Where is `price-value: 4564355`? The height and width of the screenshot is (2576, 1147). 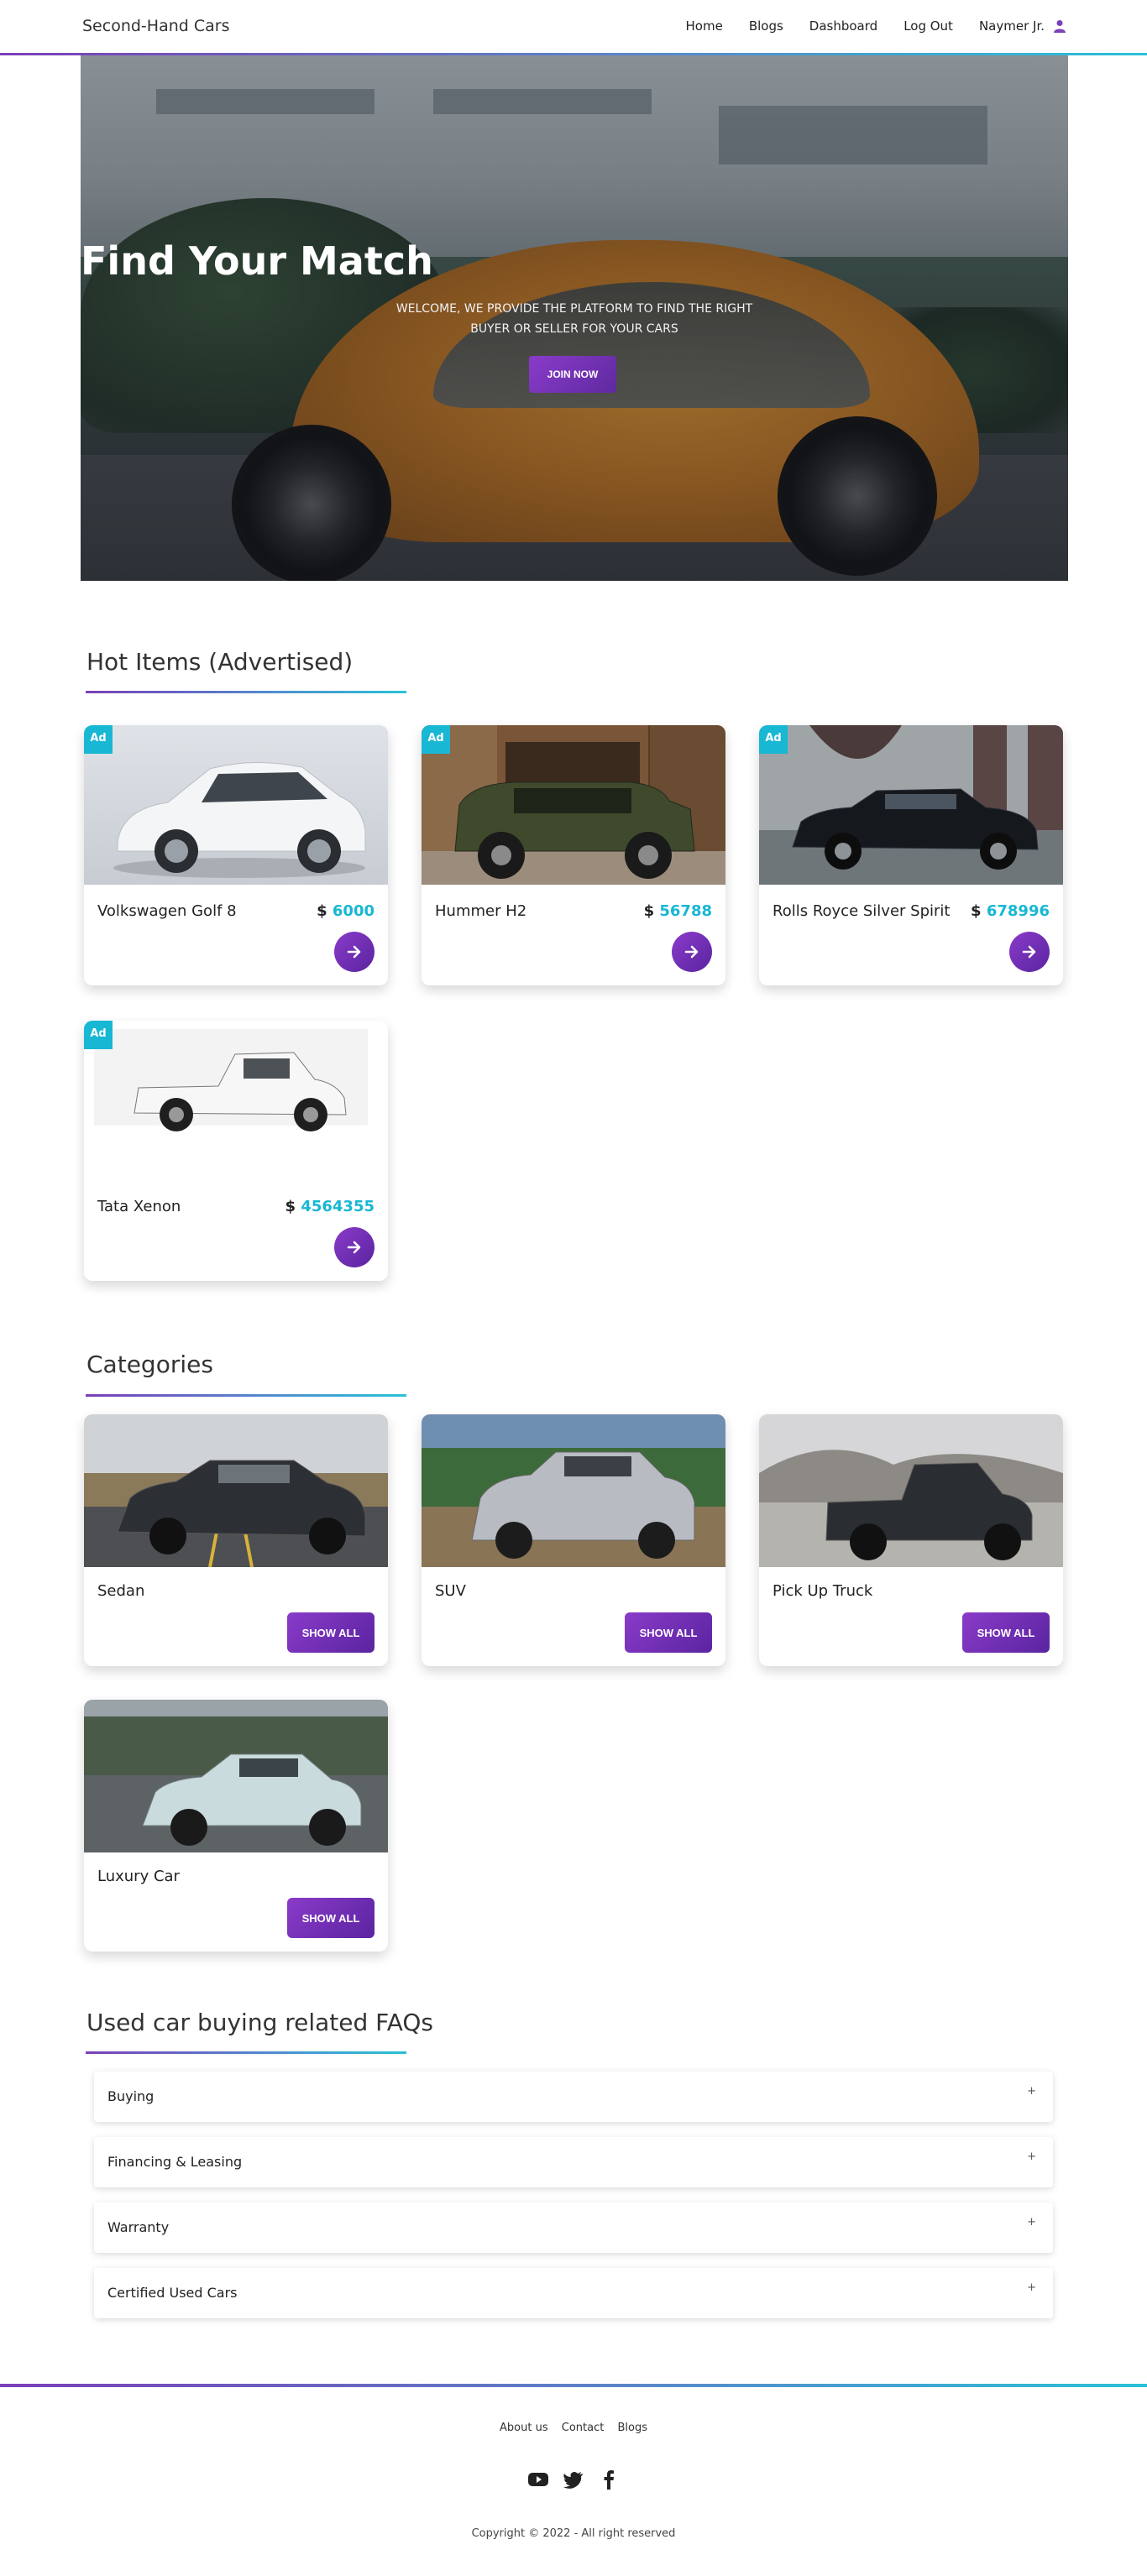 price-value: 4564355 is located at coordinates (337, 1206).